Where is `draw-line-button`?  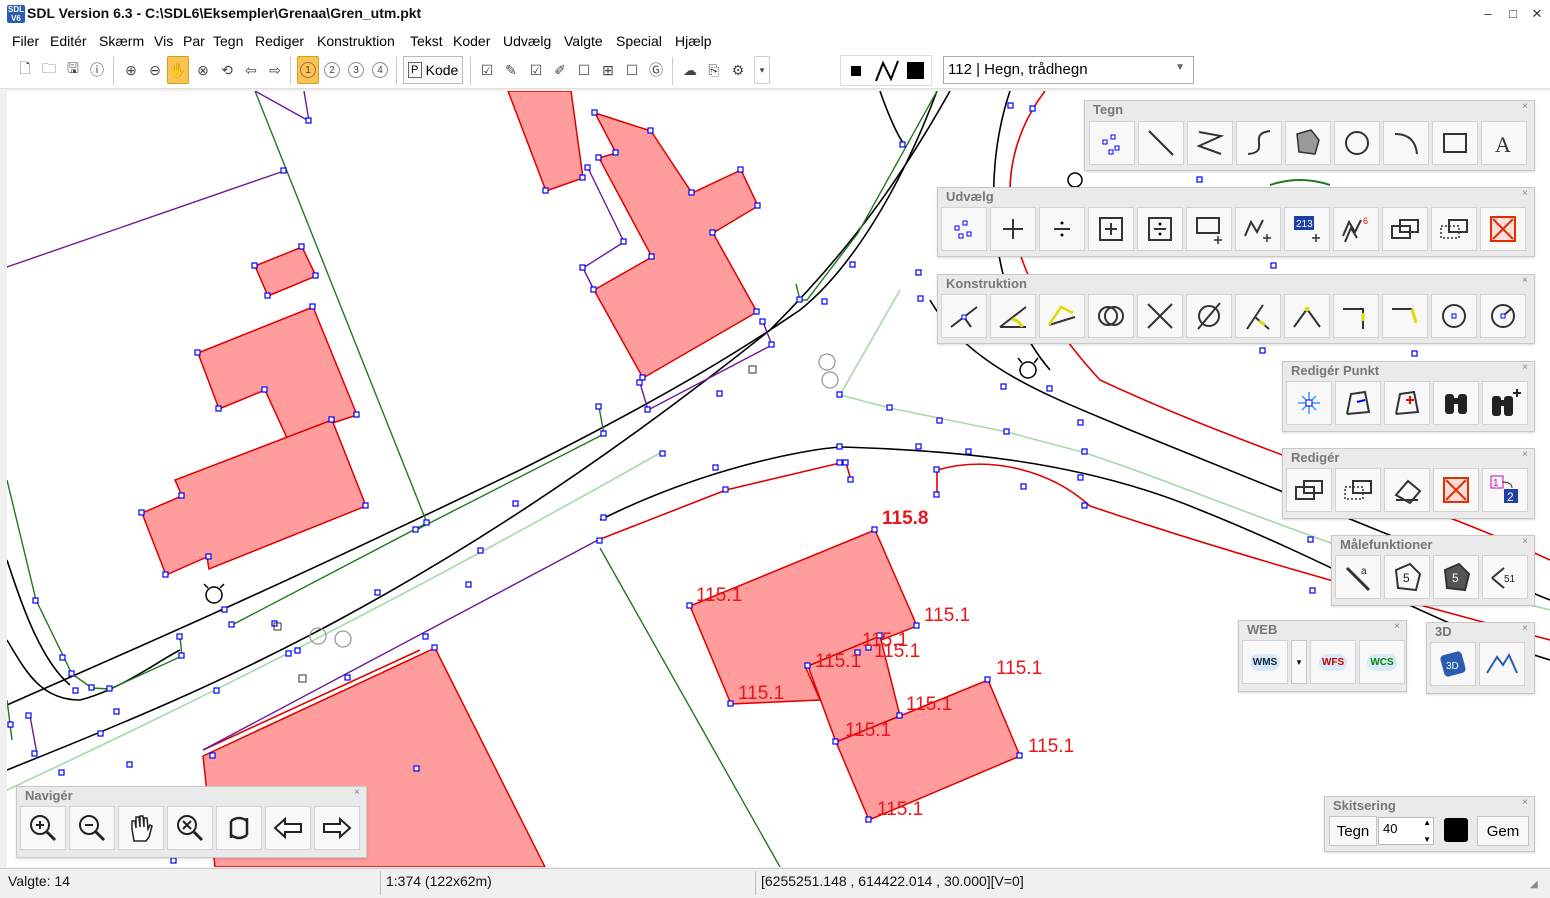 draw-line-button is located at coordinates (1161, 143).